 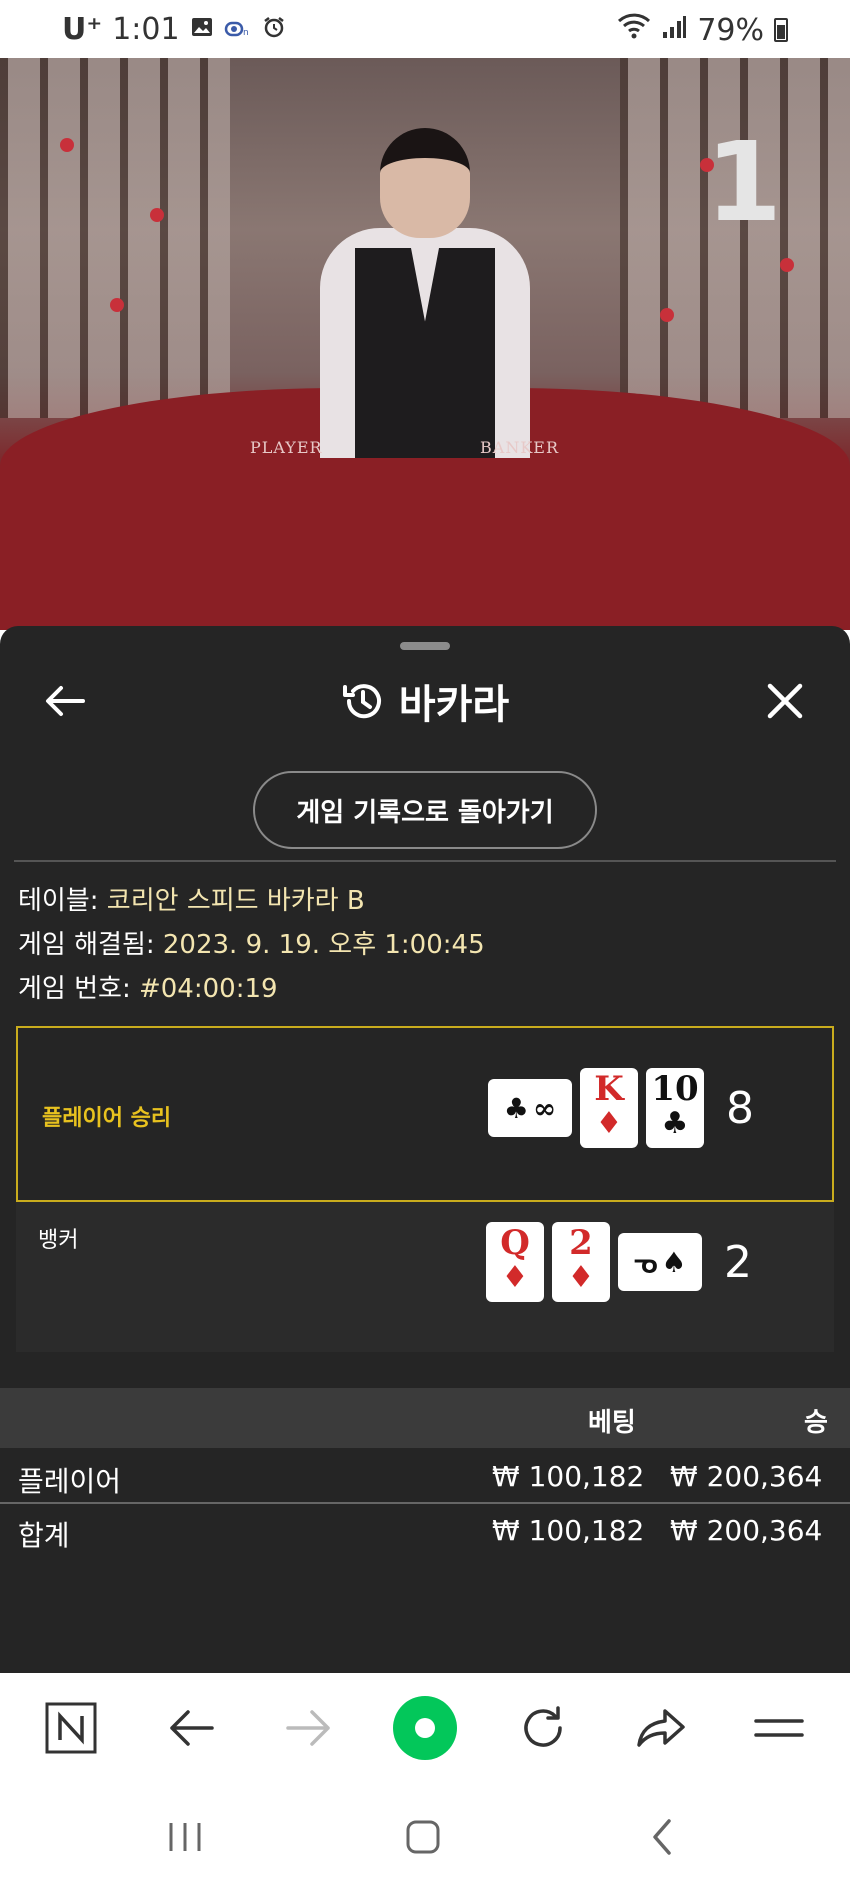 I want to click on win-column-header: 승, so click(x=816, y=1423).